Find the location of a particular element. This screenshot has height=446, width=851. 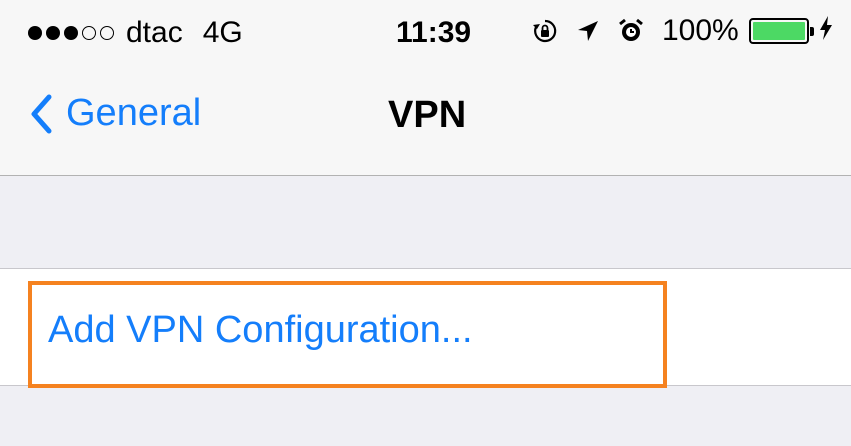

back-button-label: General is located at coordinates (134, 113).